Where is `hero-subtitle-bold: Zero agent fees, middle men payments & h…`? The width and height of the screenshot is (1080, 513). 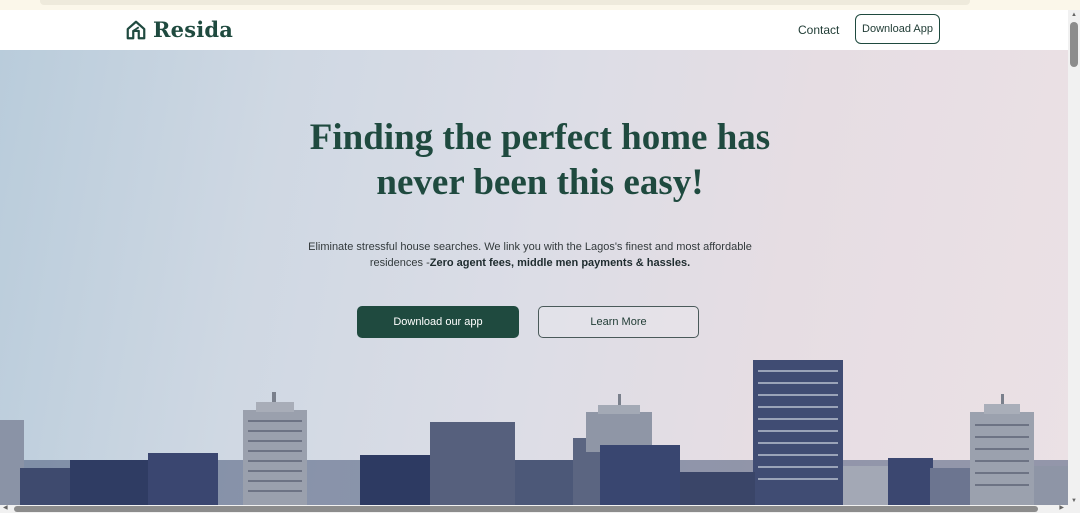 hero-subtitle-bold: Zero agent fees, middle men payments & h… is located at coordinates (560, 263).